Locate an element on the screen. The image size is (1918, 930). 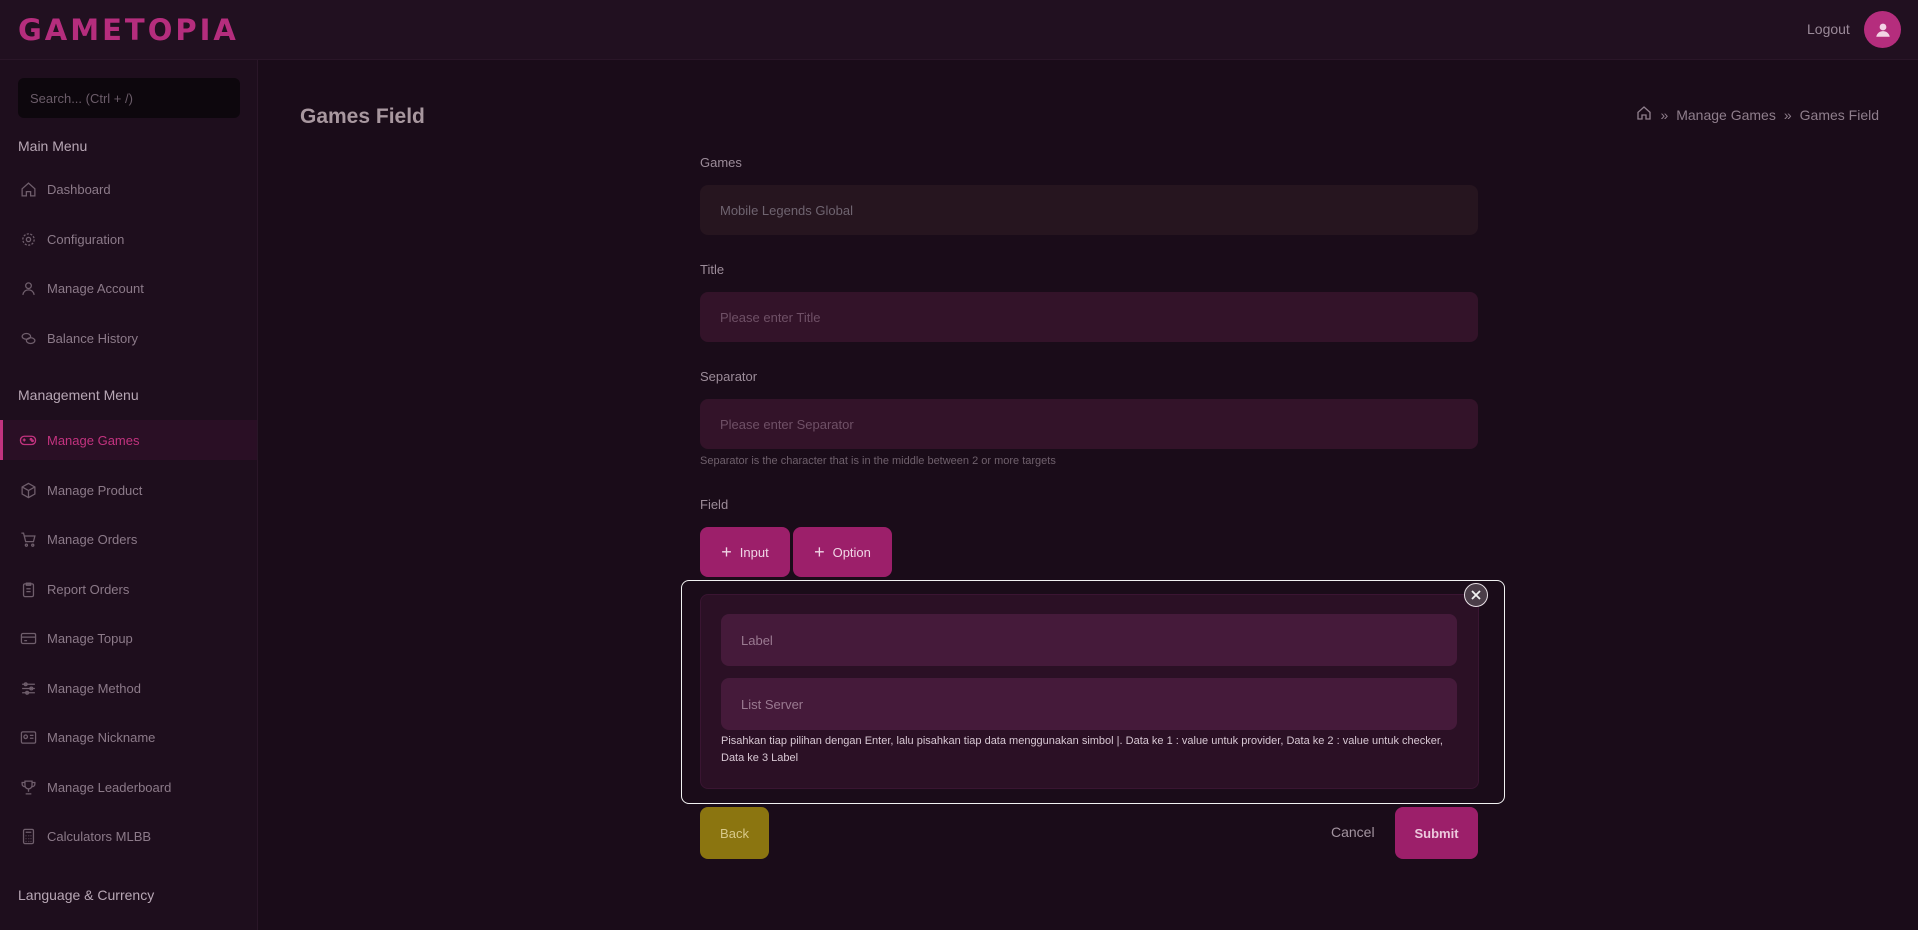
add-input-label: Input is located at coordinates (754, 552).